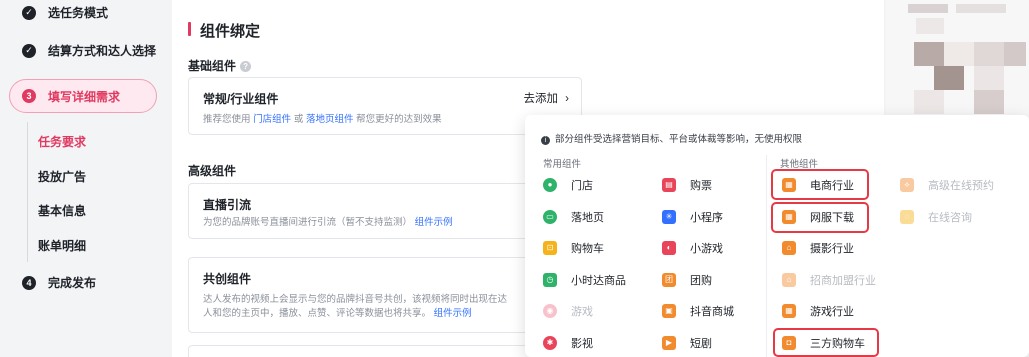 The width and height of the screenshot is (1029, 357). Describe the element at coordinates (72, 283) in the screenshot. I see `step-label: 完成发布` at that location.